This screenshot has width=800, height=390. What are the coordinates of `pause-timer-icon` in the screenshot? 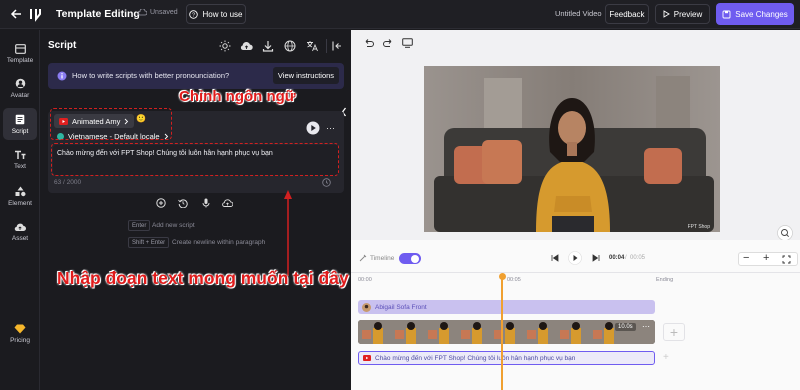 It's located at (183, 203).